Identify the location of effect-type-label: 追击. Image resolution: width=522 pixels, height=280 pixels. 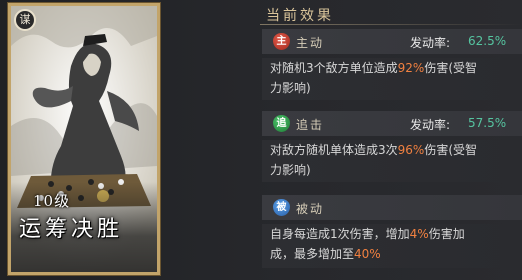
(310, 125).